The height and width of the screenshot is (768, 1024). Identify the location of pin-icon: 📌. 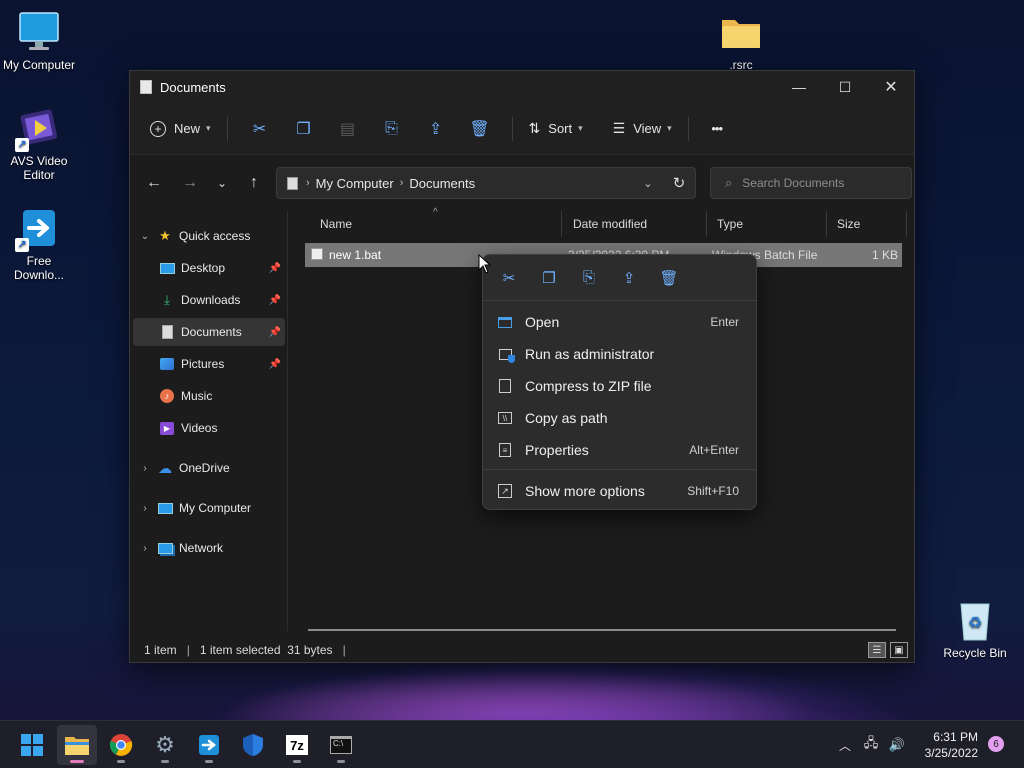
(274, 268).